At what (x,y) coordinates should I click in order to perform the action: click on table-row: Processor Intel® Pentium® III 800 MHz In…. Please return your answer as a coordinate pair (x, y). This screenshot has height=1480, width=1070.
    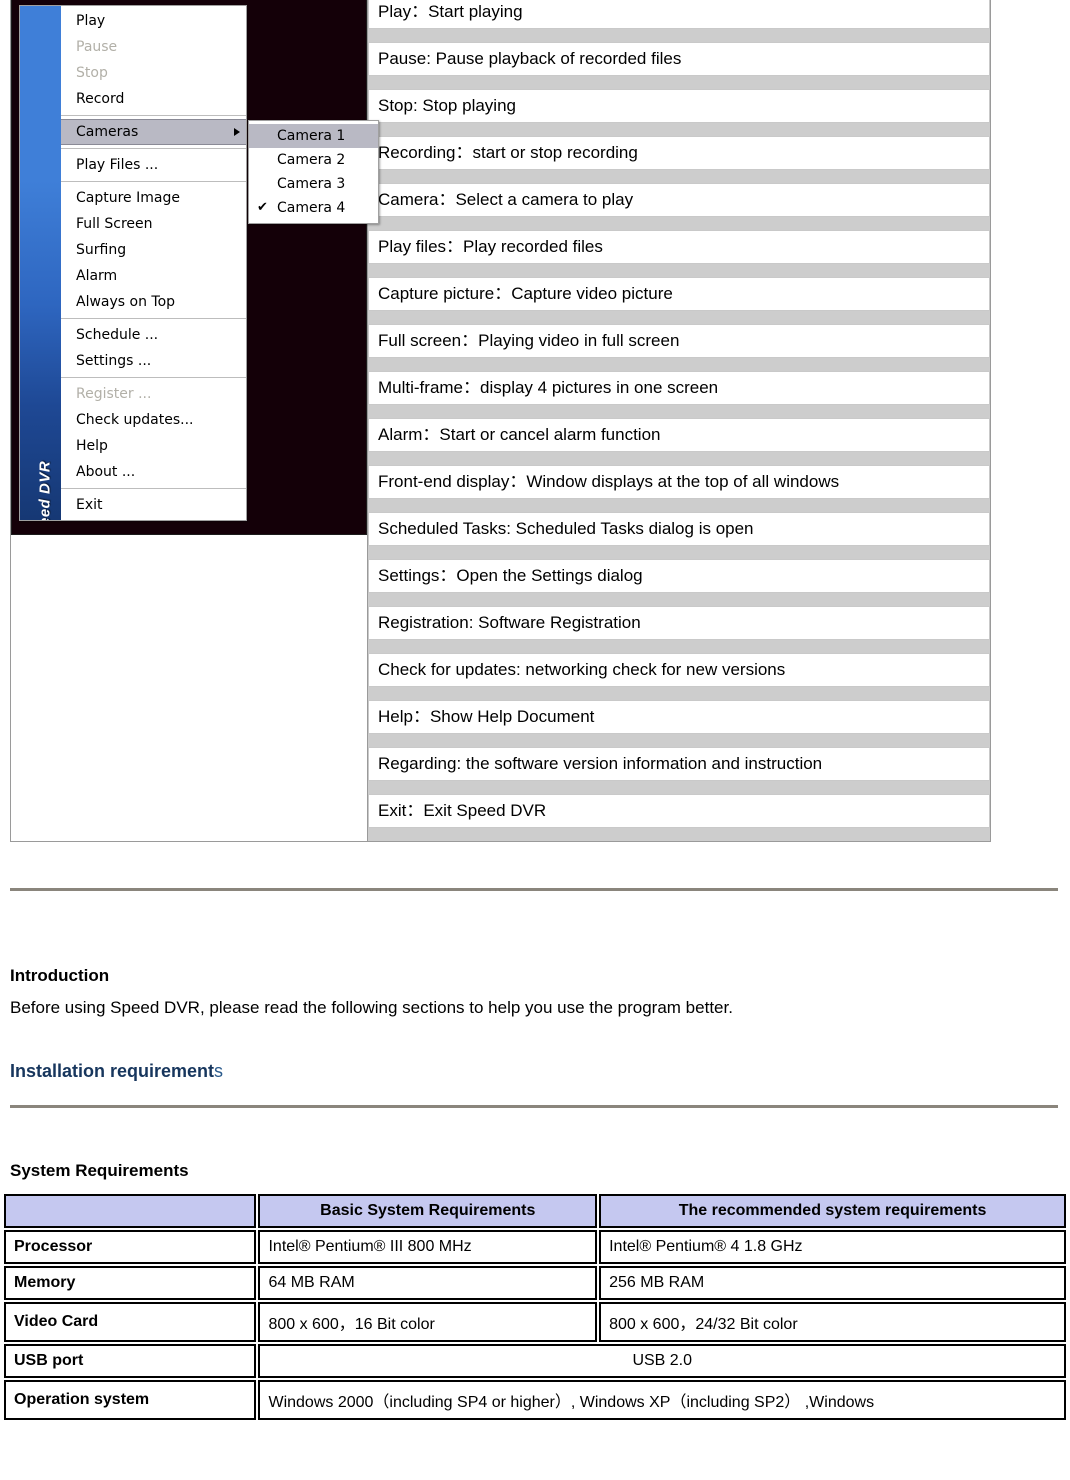
    Looking at the image, I should click on (535, 1247).